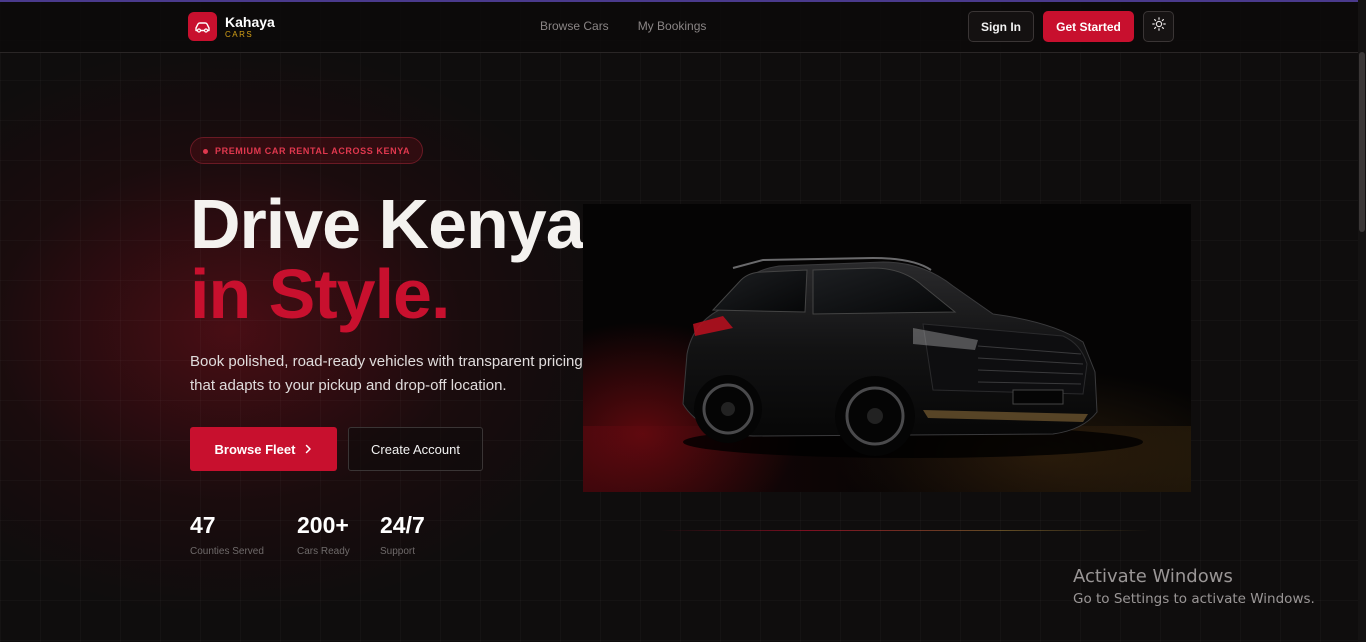 Image resolution: width=1366 pixels, height=642 pixels. Describe the element at coordinates (398, 551) in the screenshot. I see `stat-label: Support` at that location.